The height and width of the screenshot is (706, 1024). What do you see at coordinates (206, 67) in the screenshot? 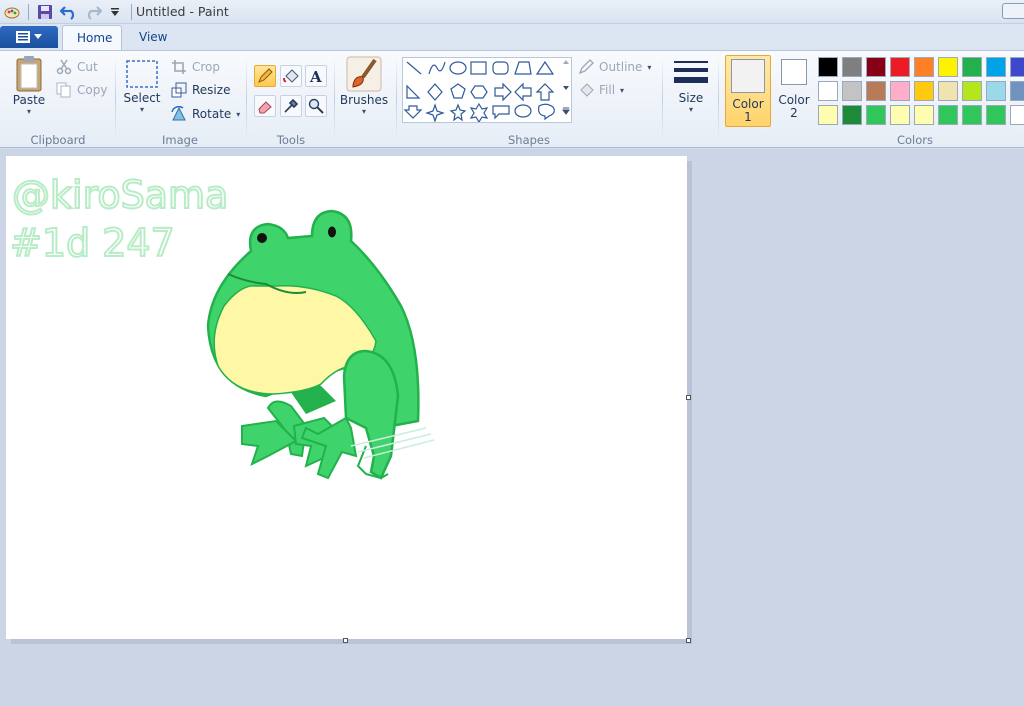
I see `crop-label: Crop` at bounding box center [206, 67].